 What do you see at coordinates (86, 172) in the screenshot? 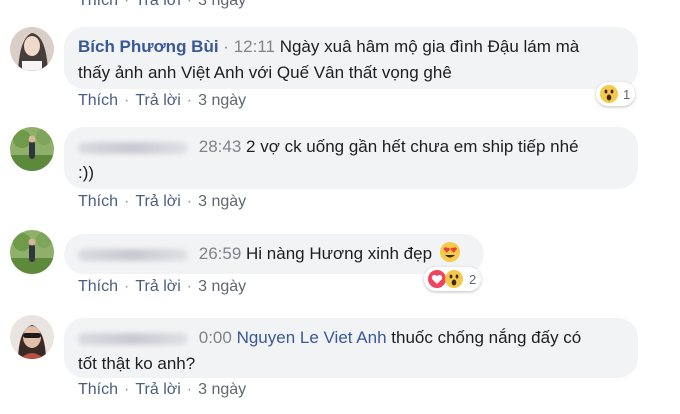
I see `comment-text: :))` at bounding box center [86, 172].